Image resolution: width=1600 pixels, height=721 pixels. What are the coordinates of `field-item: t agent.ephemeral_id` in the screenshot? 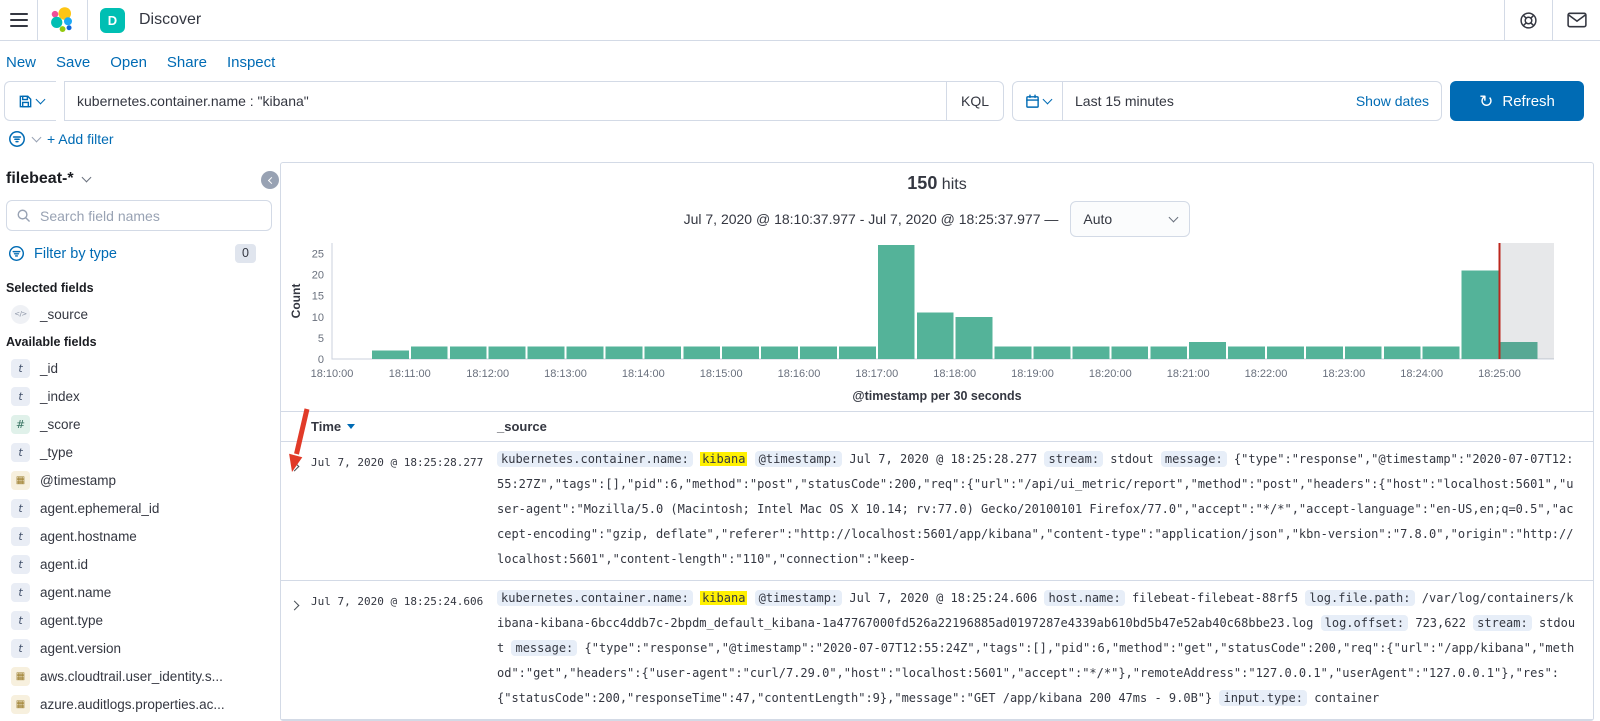 It's located at (139, 508).